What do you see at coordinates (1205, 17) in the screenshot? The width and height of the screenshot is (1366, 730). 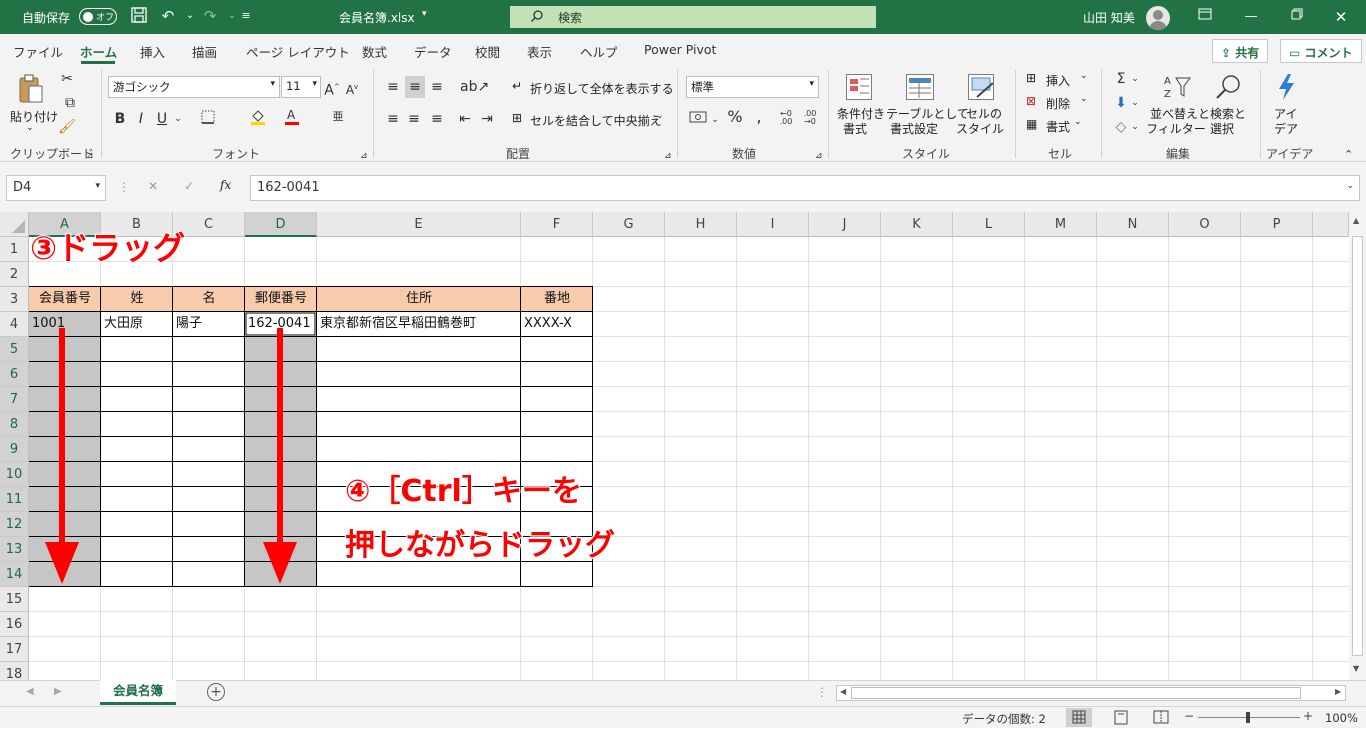 I see `ribbon-display-icon` at bounding box center [1205, 17].